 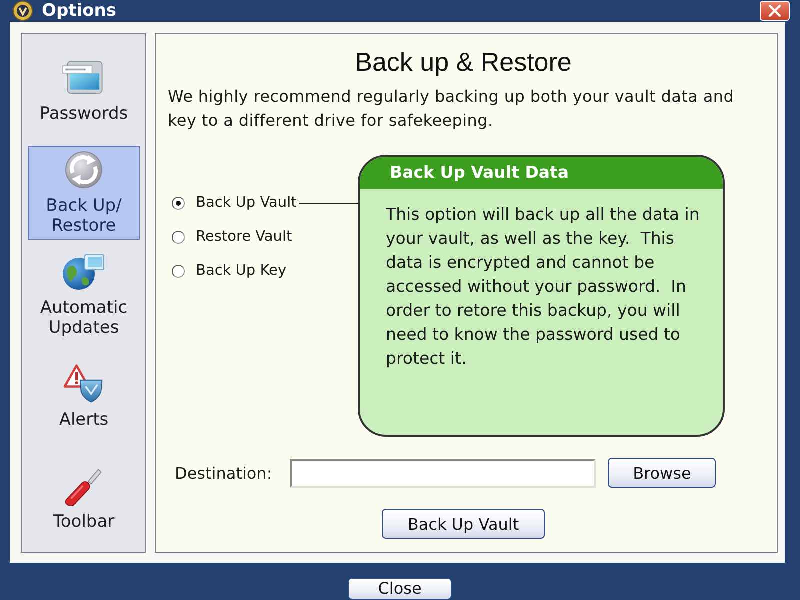 I want to click on browse-button: Browse, so click(x=662, y=473).